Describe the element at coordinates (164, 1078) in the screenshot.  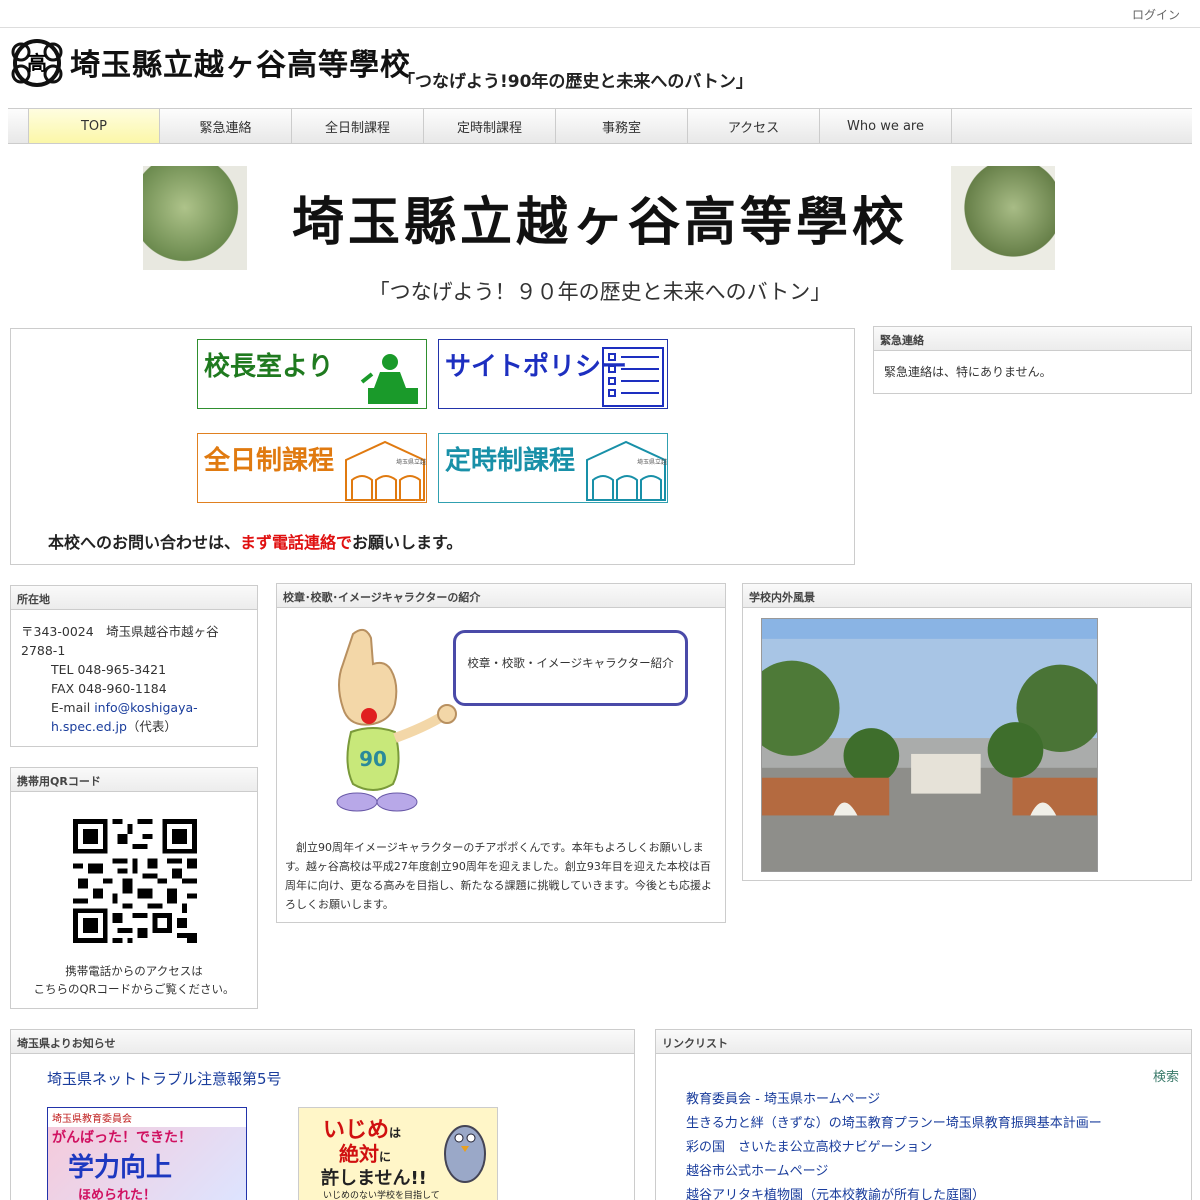
I see `net-trouble-alert-link: 埼玉県ネットトラブル注意報第5号` at that location.